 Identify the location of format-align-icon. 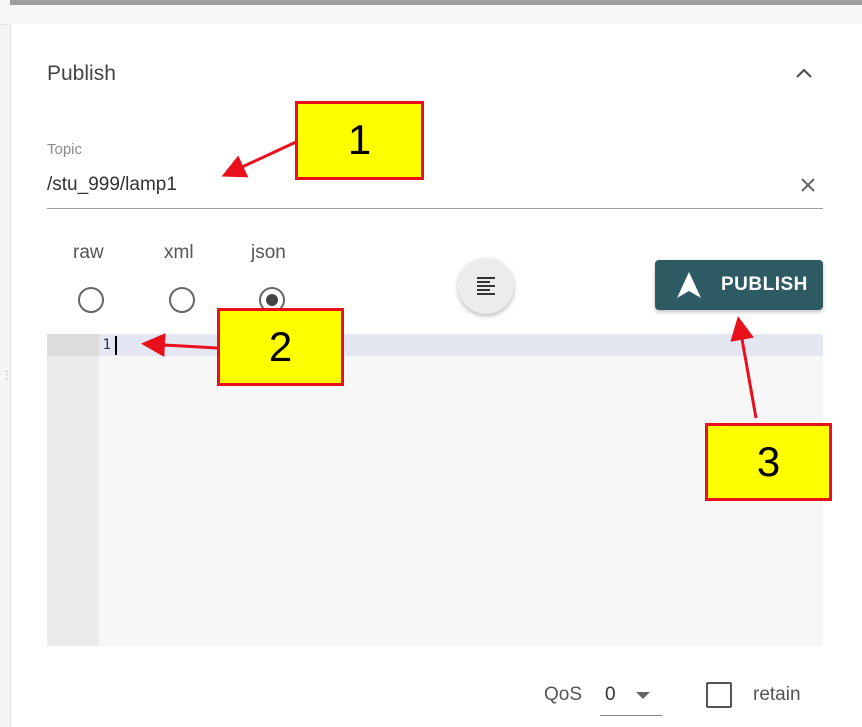
(486, 286).